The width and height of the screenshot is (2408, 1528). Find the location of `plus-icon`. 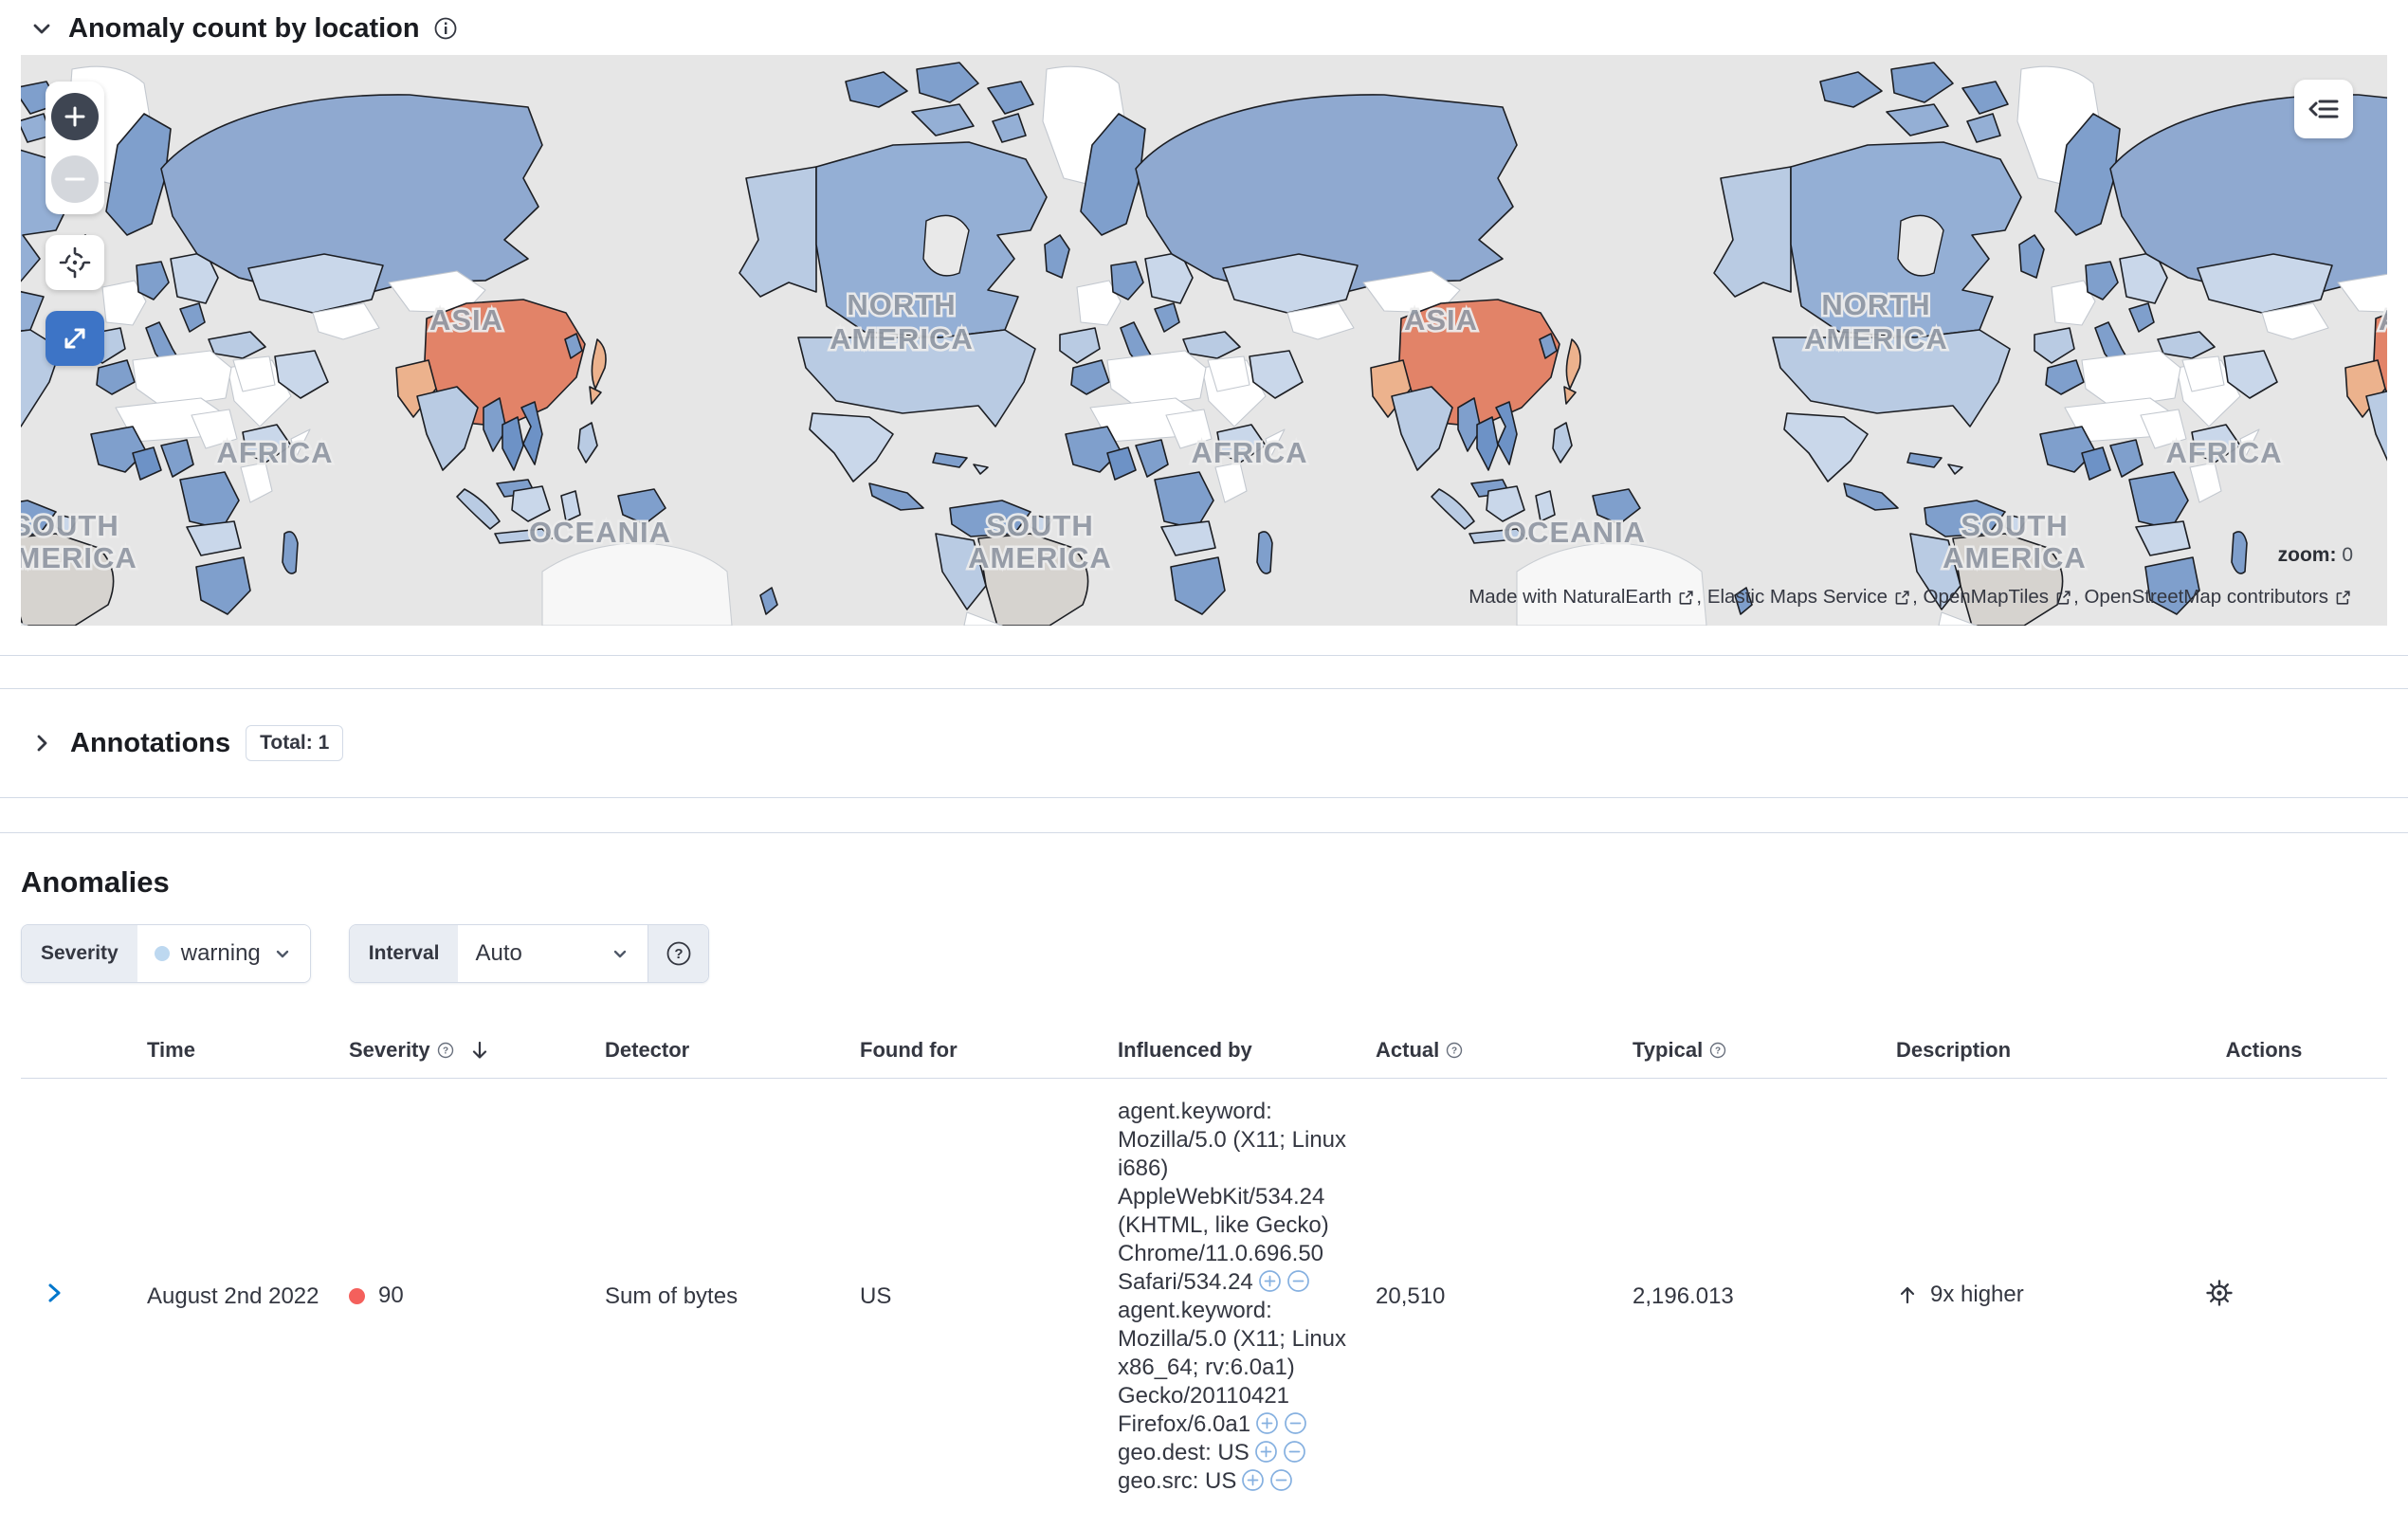

plus-icon is located at coordinates (74, 116).